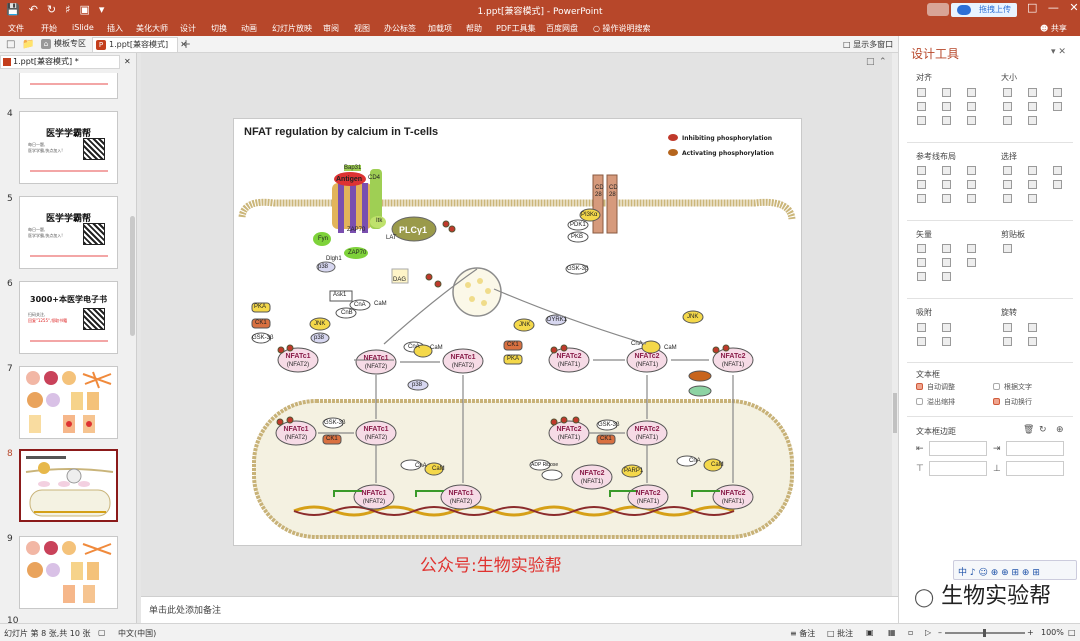 The image size is (1080, 641). What do you see at coordinates (921, 92) in the screenshot?
I see `align-left-icon` at bounding box center [921, 92].